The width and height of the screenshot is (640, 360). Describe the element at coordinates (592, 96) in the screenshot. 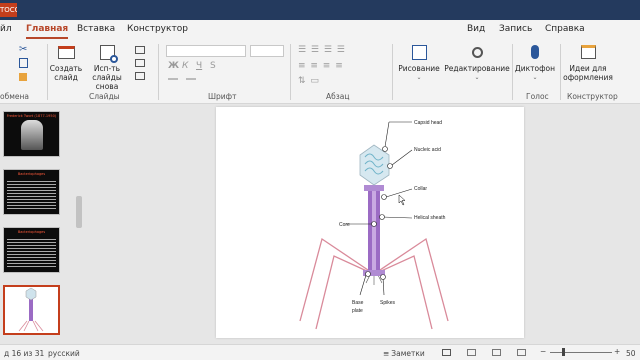

I see `designer-group-label: Конструктор` at that location.